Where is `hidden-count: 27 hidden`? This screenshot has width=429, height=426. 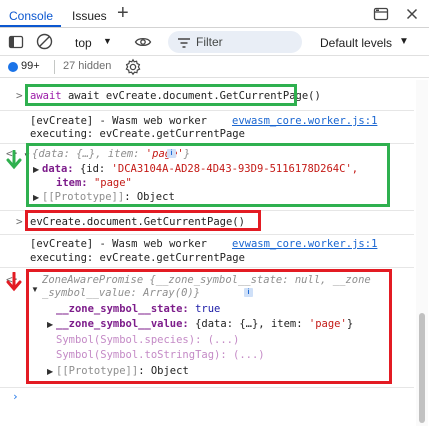
hidden-count: 27 hidden is located at coordinates (87, 66).